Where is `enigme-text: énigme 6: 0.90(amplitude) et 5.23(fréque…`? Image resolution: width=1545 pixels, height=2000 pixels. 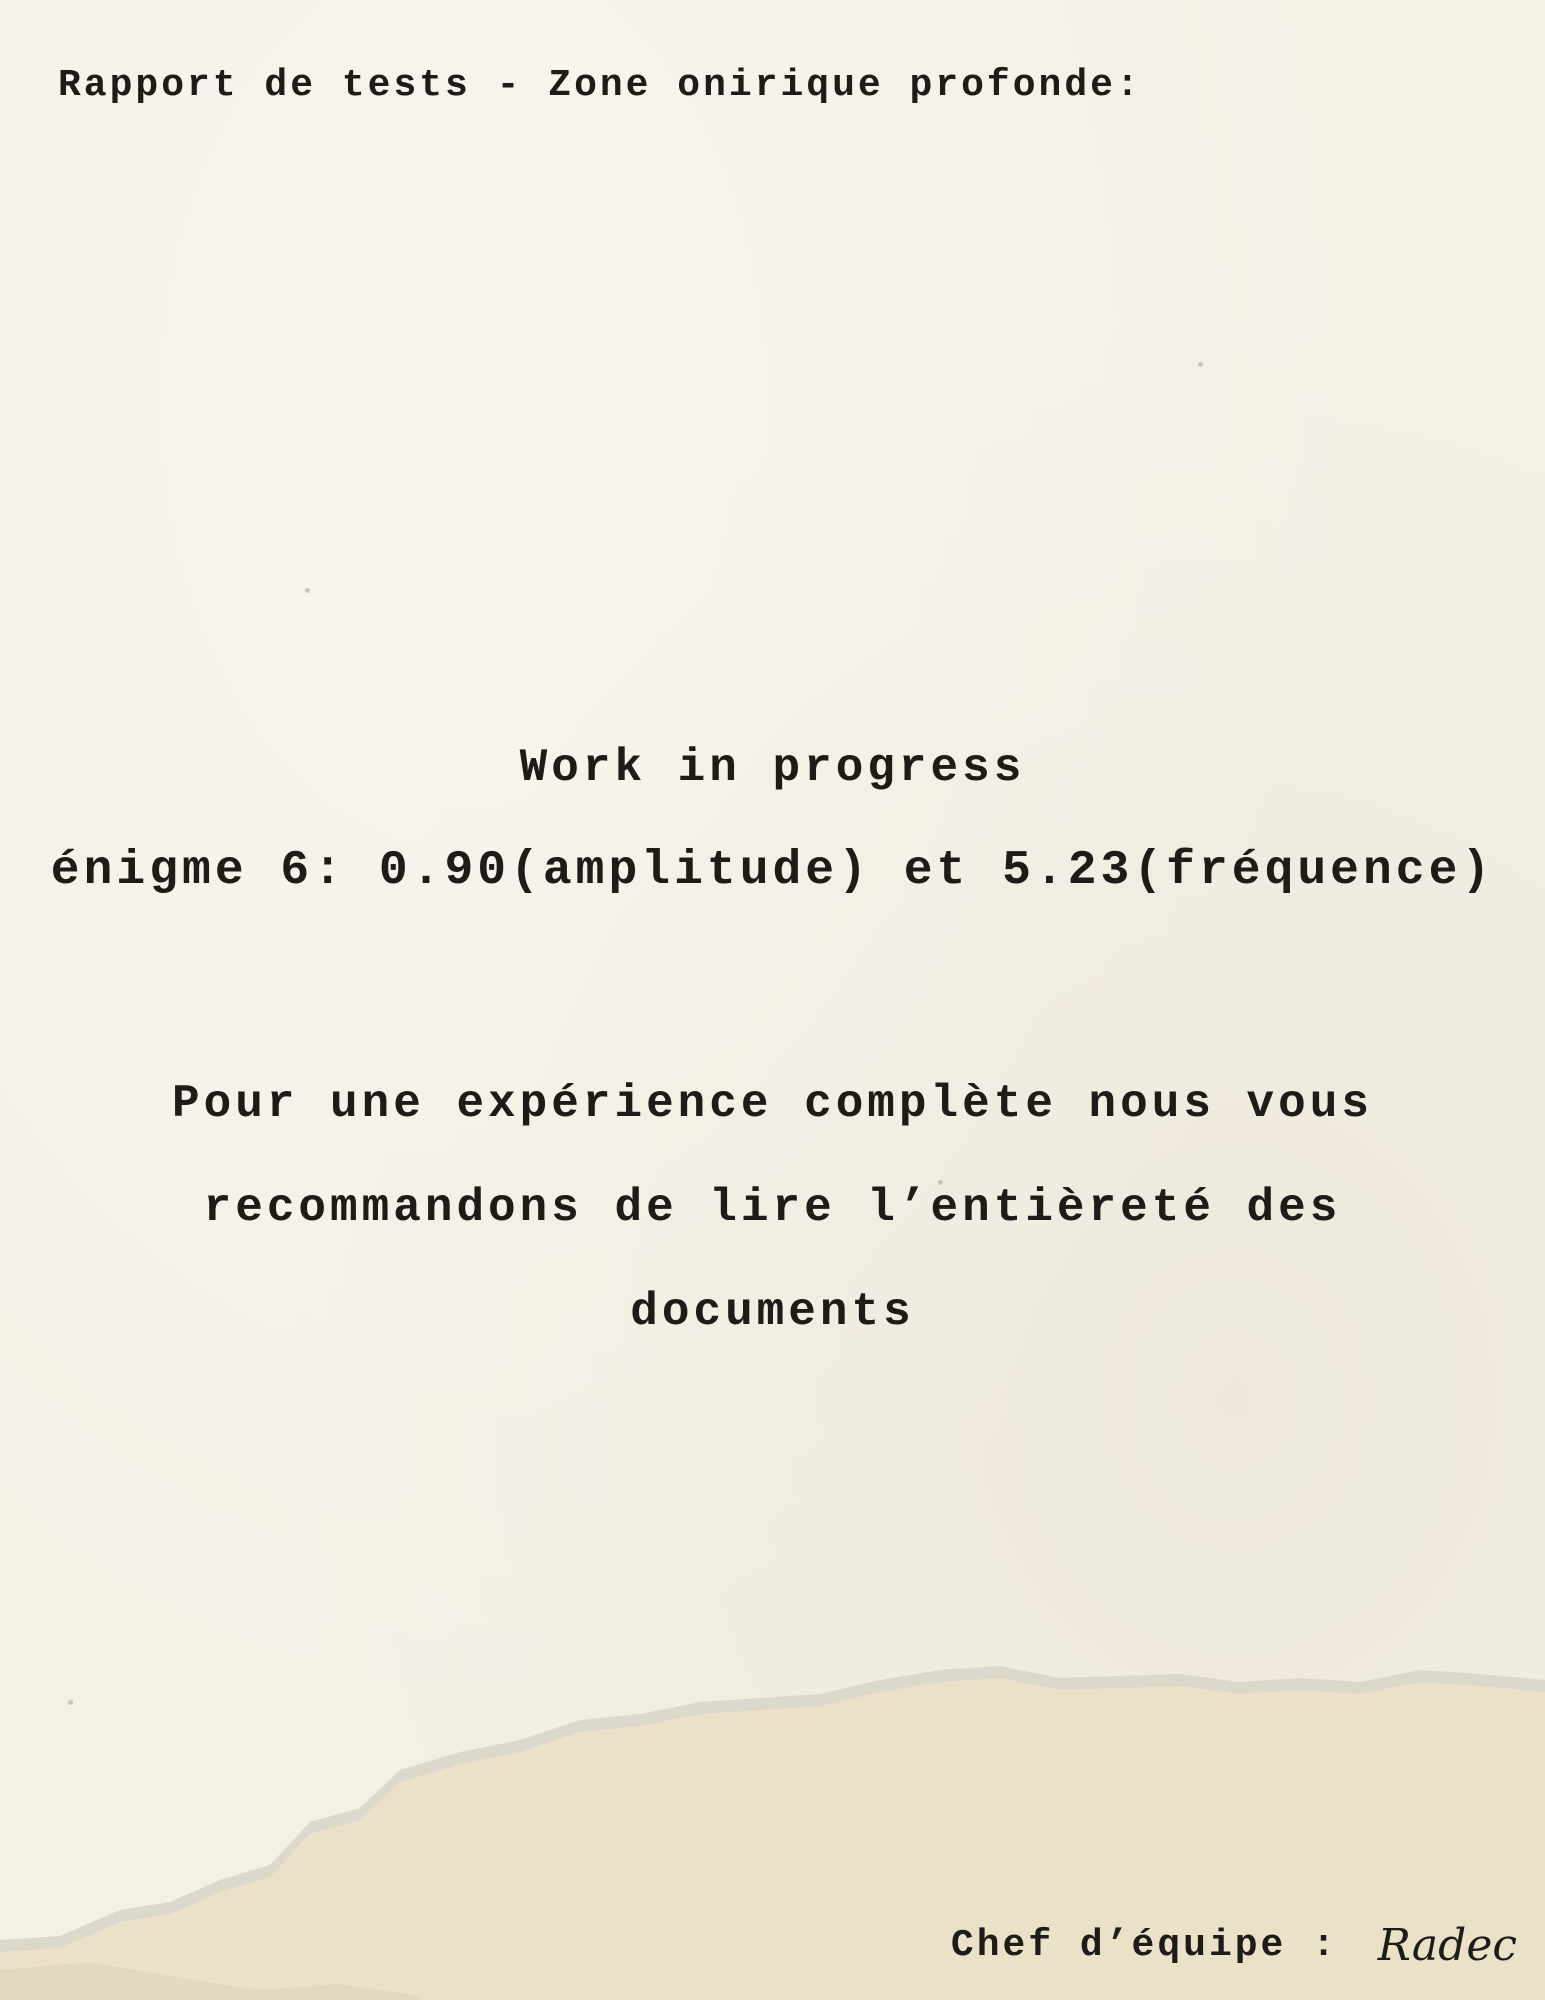
enigme-text: énigme 6: 0.90(amplitude) et 5.23(fréque… is located at coordinates (772, 871).